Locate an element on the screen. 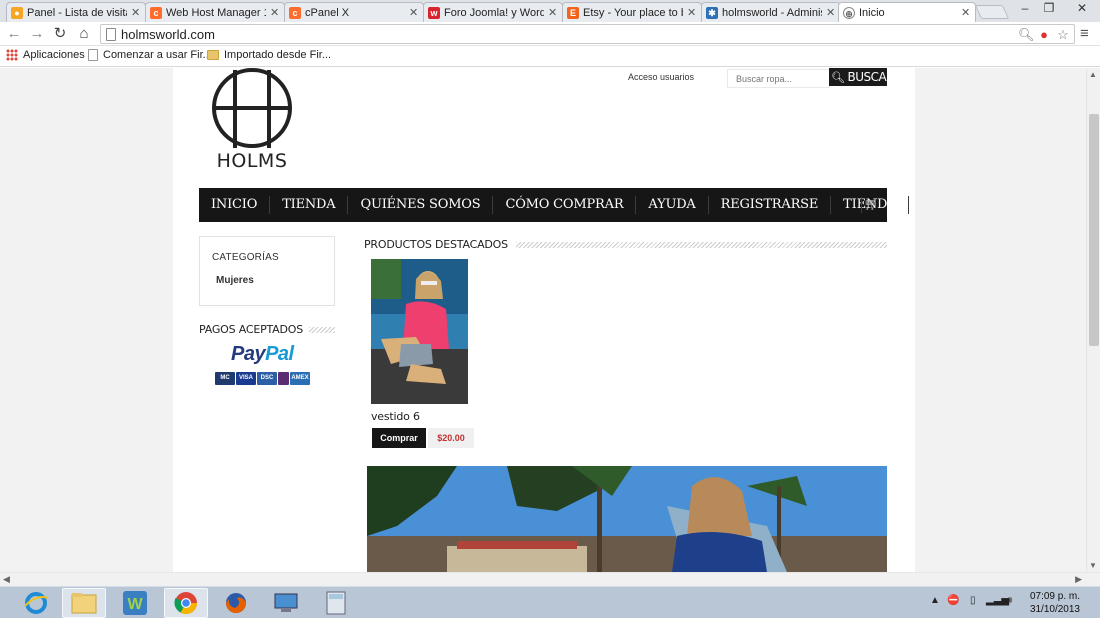  product-image is located at coordinates (419, 331).